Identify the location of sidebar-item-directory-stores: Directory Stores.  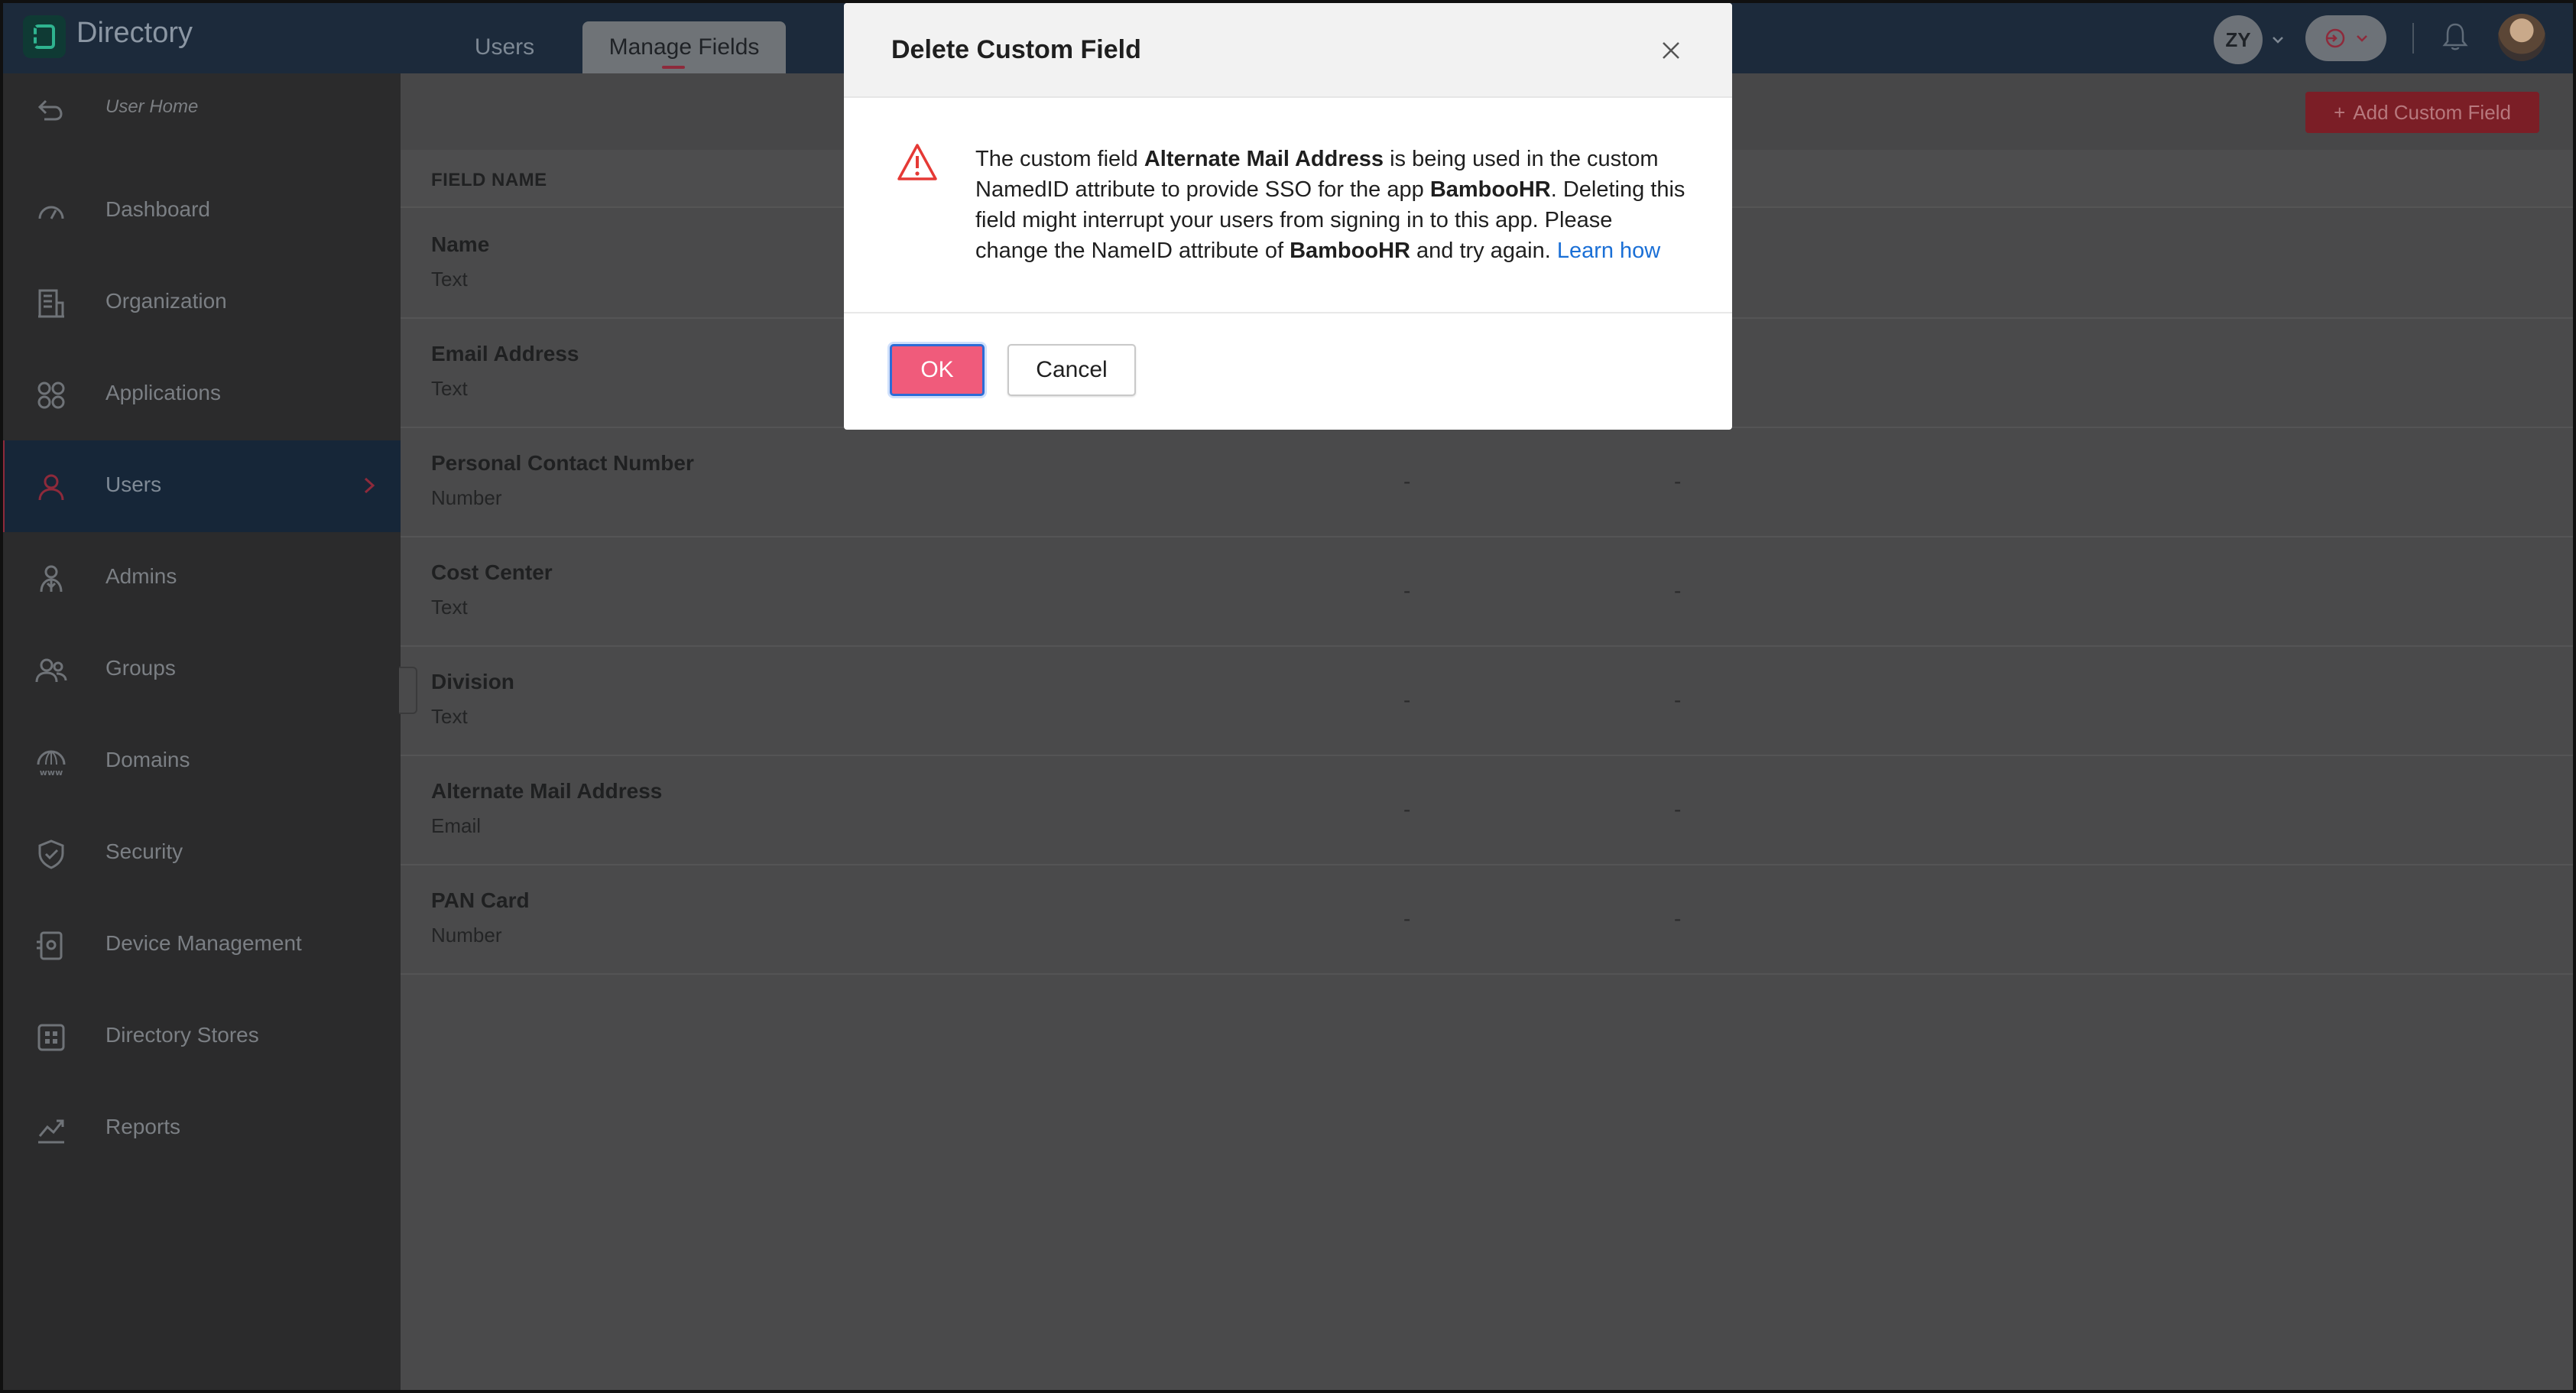
(200, 1037).